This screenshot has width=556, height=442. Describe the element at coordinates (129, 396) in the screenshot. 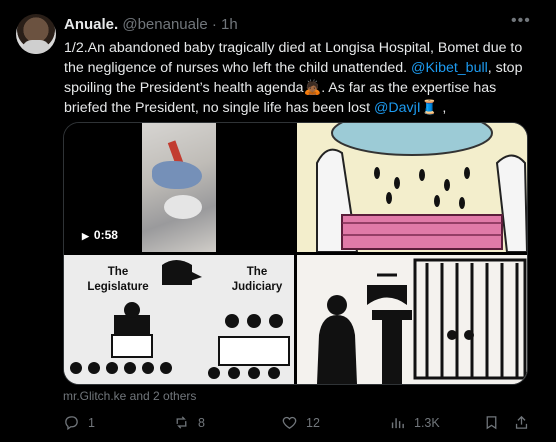

I see `tagged-users-note: mr.Glitch.ke and 2 others` at that location.